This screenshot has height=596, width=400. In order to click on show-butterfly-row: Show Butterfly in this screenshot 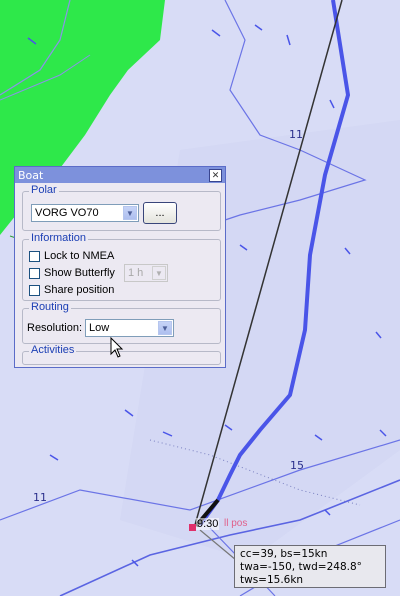, I will do `click(72, 273)`.